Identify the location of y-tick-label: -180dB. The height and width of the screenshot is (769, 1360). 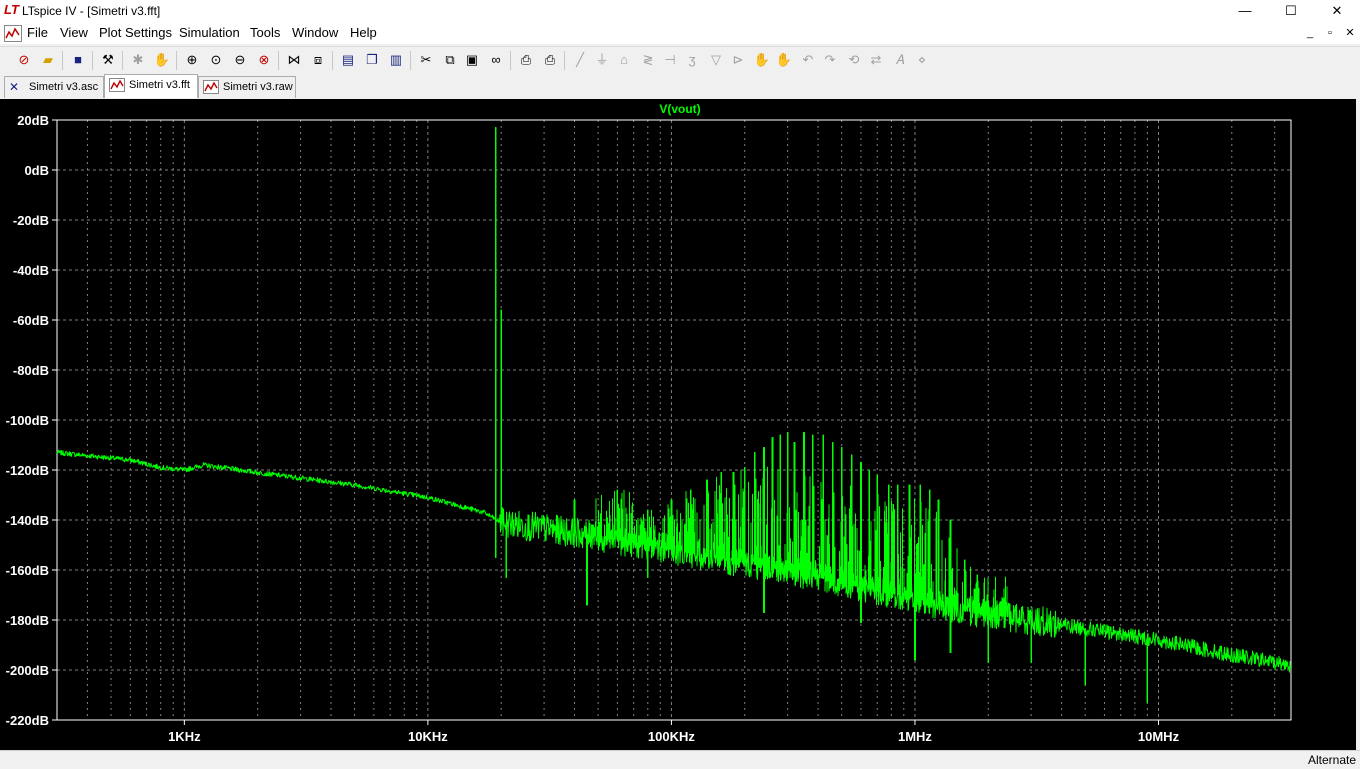
(27, 620).